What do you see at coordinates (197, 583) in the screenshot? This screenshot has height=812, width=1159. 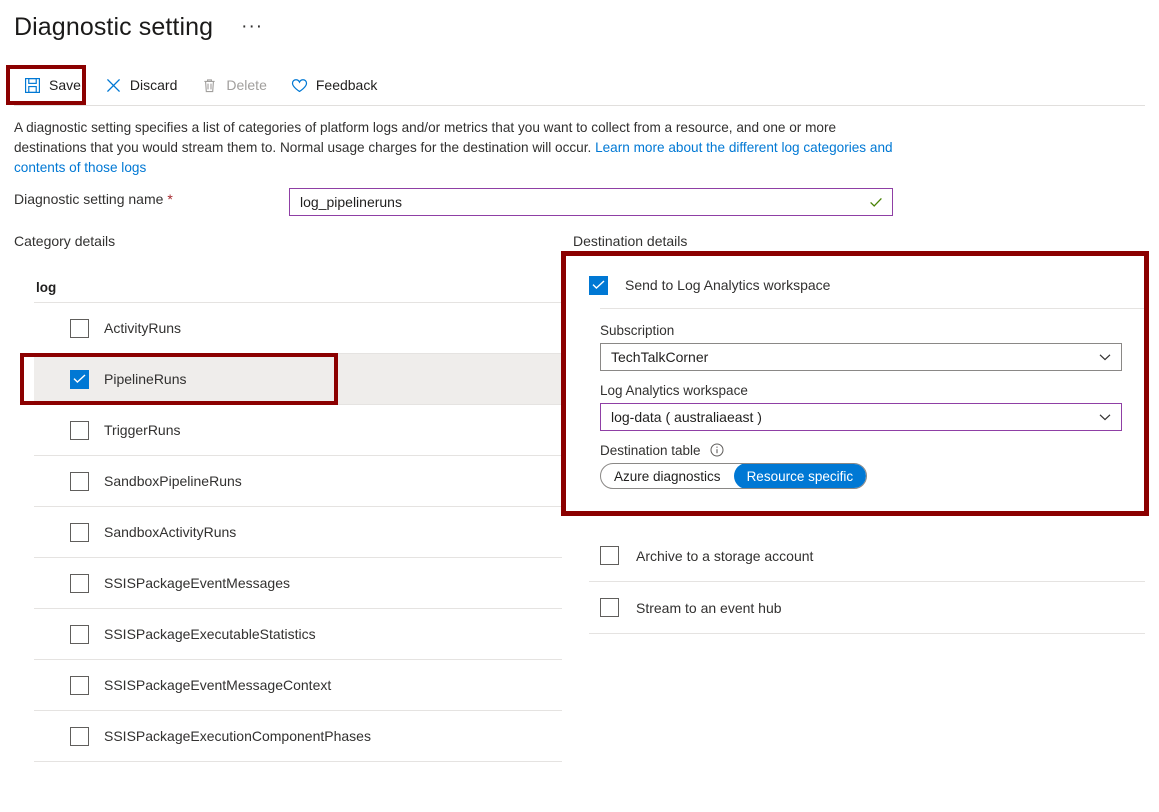 I see `category-label-ssispackageeventmessages: SSISPackageEventMessages` at bounding box center [197, 583].